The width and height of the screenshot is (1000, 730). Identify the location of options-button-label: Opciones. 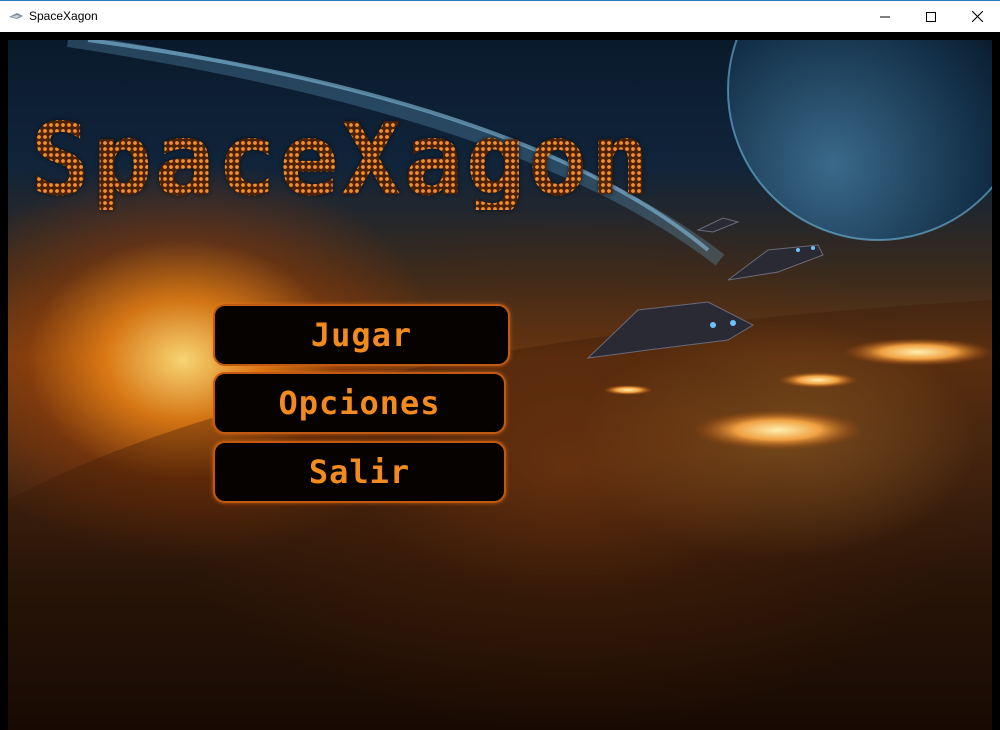
(359, 403).